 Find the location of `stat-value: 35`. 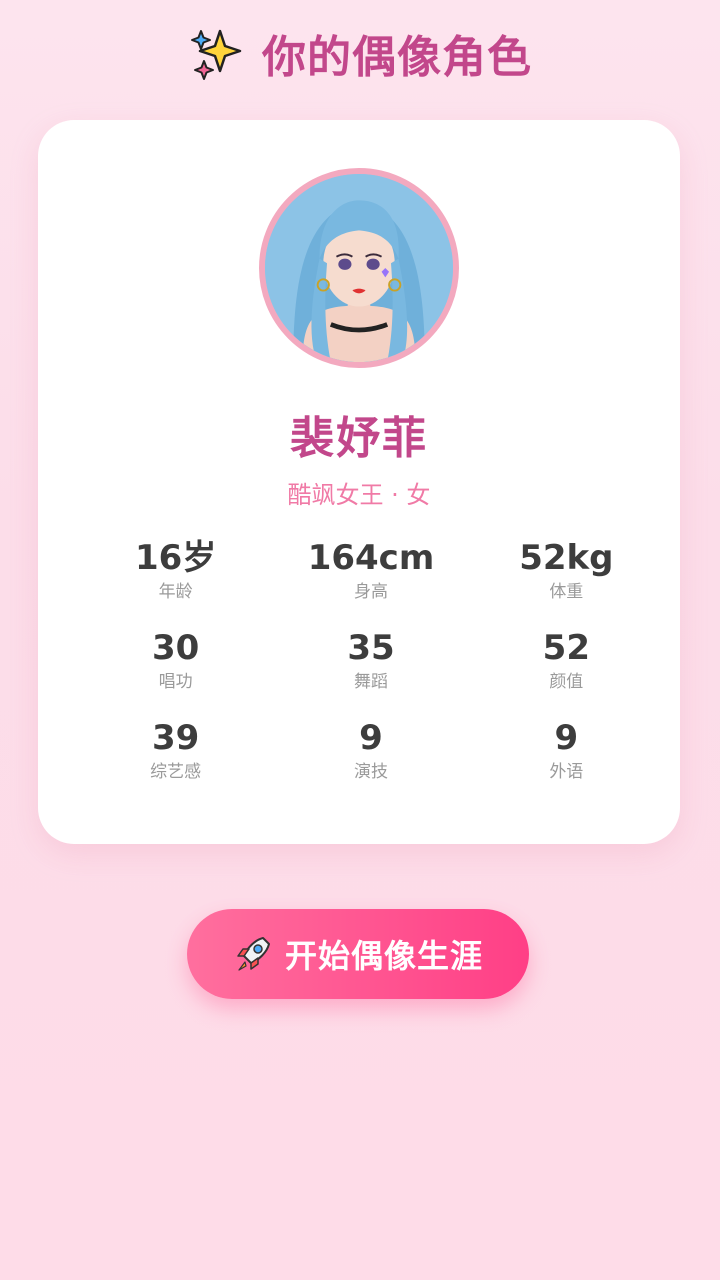

stat-value: 35 is located at coordinates (371, 648).